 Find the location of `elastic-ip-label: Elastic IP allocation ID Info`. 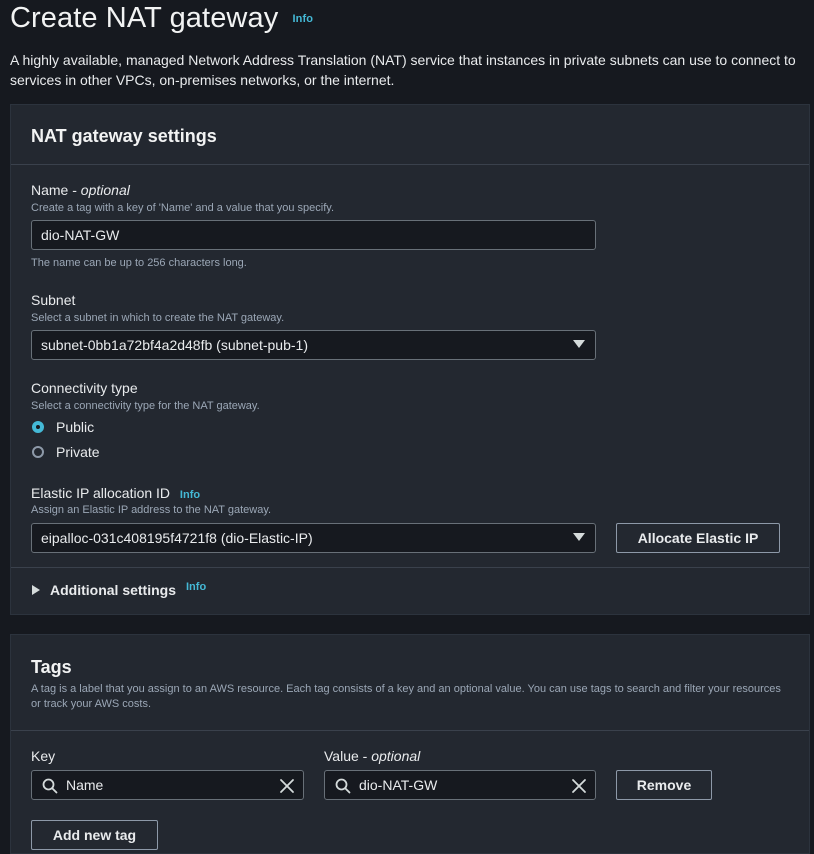

elastic-ip-label: Elastic IP allocation ID Info is located at coordinates (115, 493).